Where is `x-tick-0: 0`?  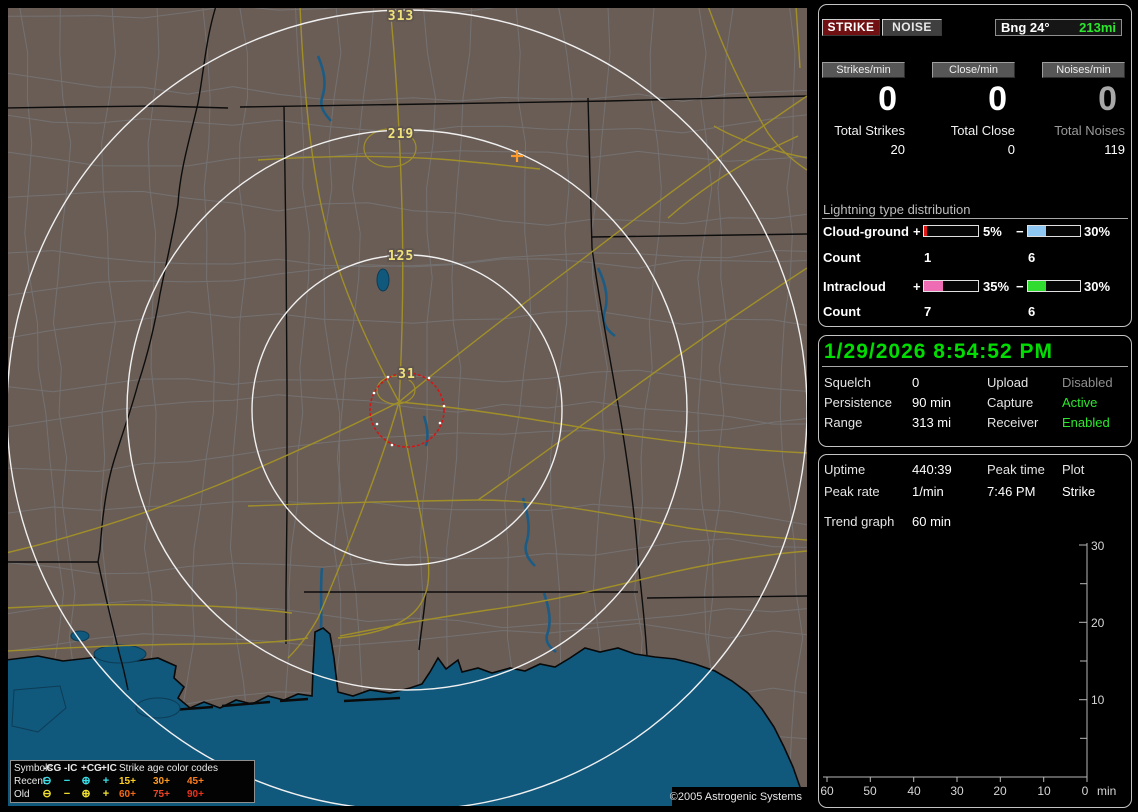
x-tick-0: 0 is located at coordinates (1085, 791).